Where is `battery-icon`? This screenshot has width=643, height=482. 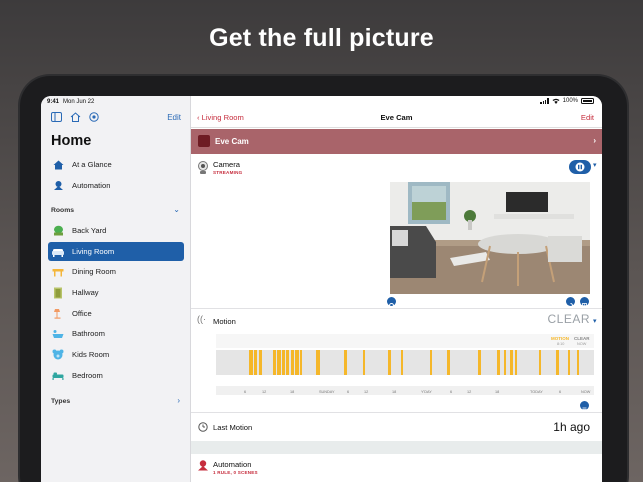 battery-icon is located at coordinates (587, 101).